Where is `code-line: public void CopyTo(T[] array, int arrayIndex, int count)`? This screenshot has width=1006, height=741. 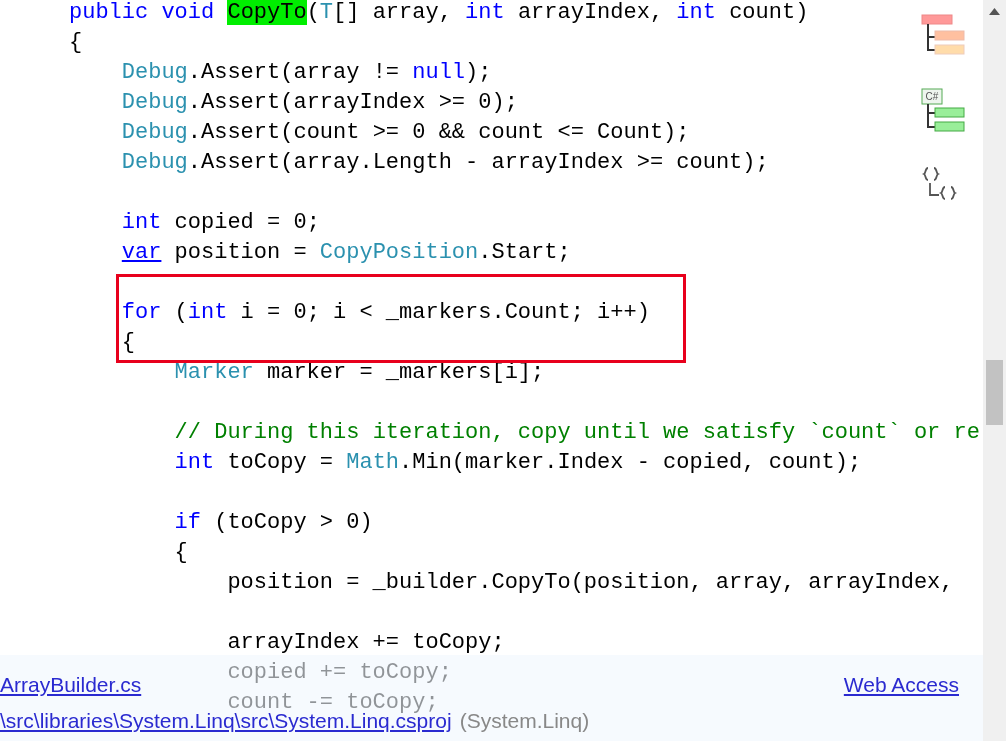 code-line: public void CopyTo(T[] array, int arrayIndex, int count) is located at coordinates (439, 12).